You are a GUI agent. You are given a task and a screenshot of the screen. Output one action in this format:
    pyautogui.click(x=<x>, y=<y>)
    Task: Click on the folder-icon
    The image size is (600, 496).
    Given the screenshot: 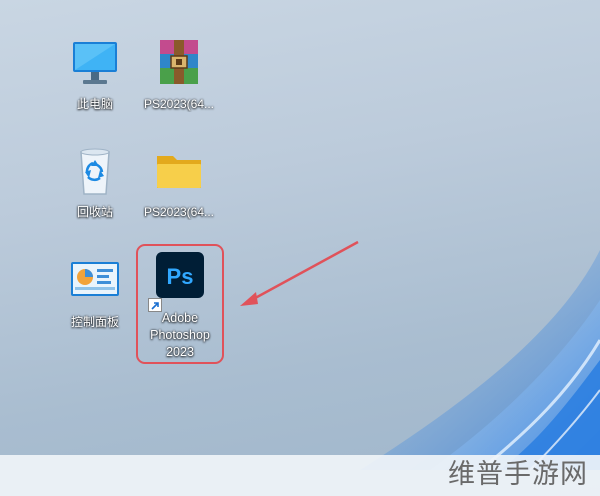 What is the action you would take?
    pyautogui.click(x=179, y=172)
    